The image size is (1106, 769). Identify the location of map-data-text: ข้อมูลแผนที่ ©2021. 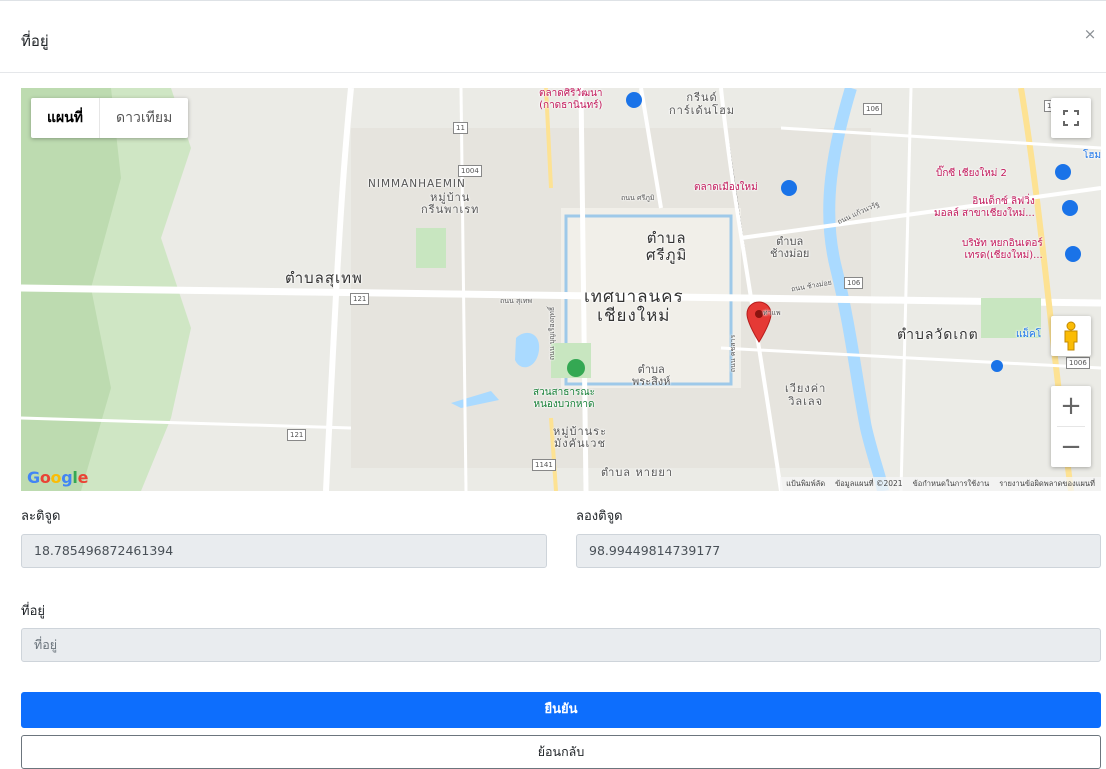
(869, 483).